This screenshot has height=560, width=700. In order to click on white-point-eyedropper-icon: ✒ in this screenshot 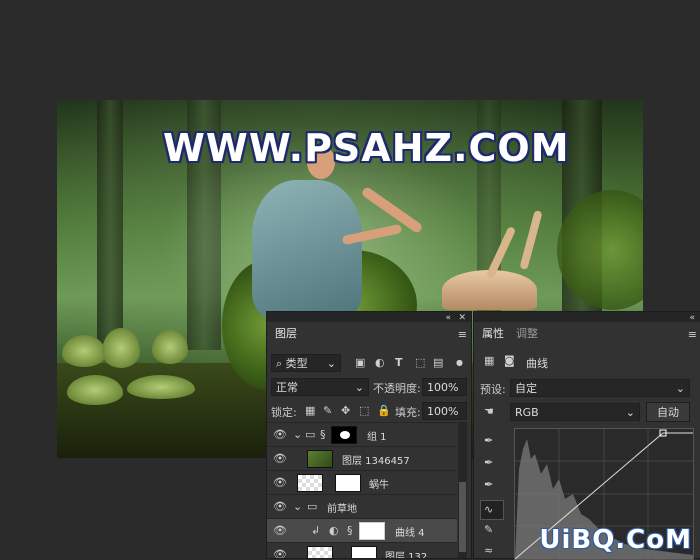, I will do `click(488, 485)`.